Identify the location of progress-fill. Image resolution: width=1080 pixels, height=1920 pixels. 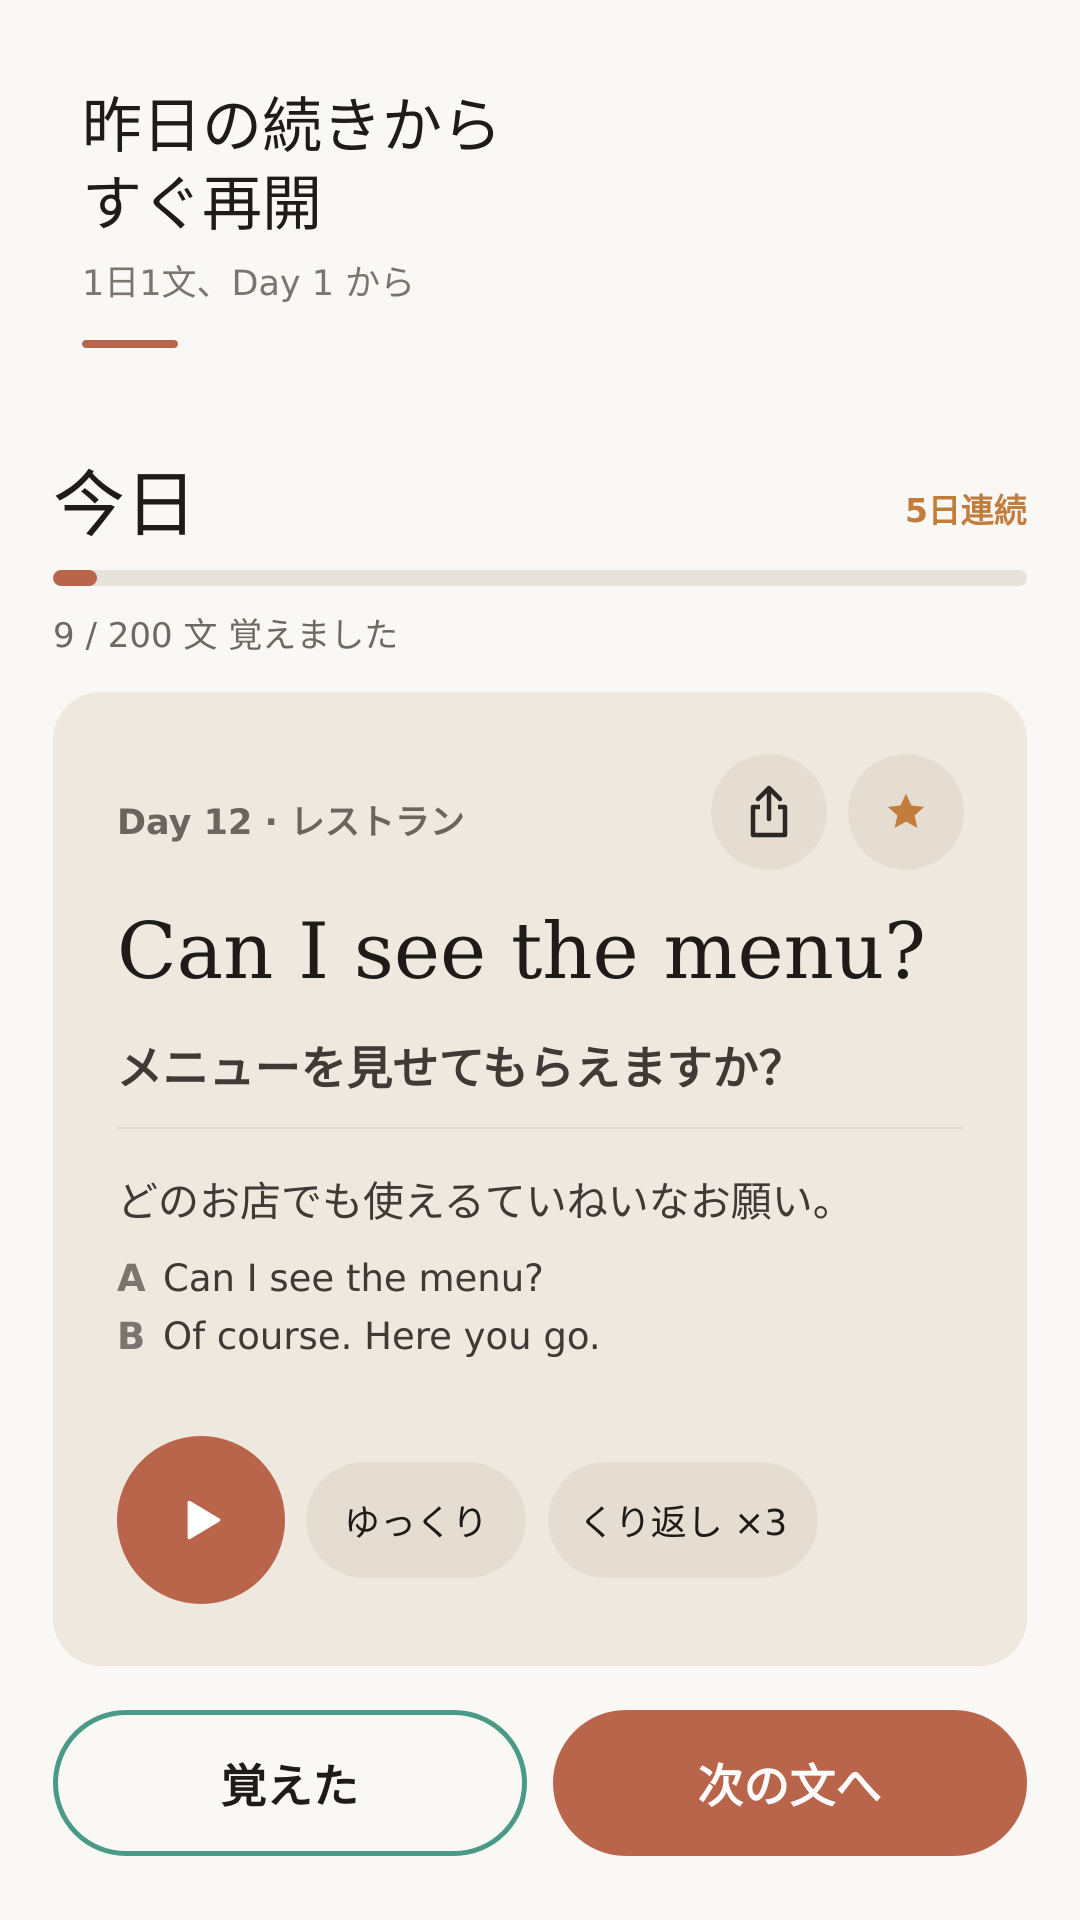
(75, 578).